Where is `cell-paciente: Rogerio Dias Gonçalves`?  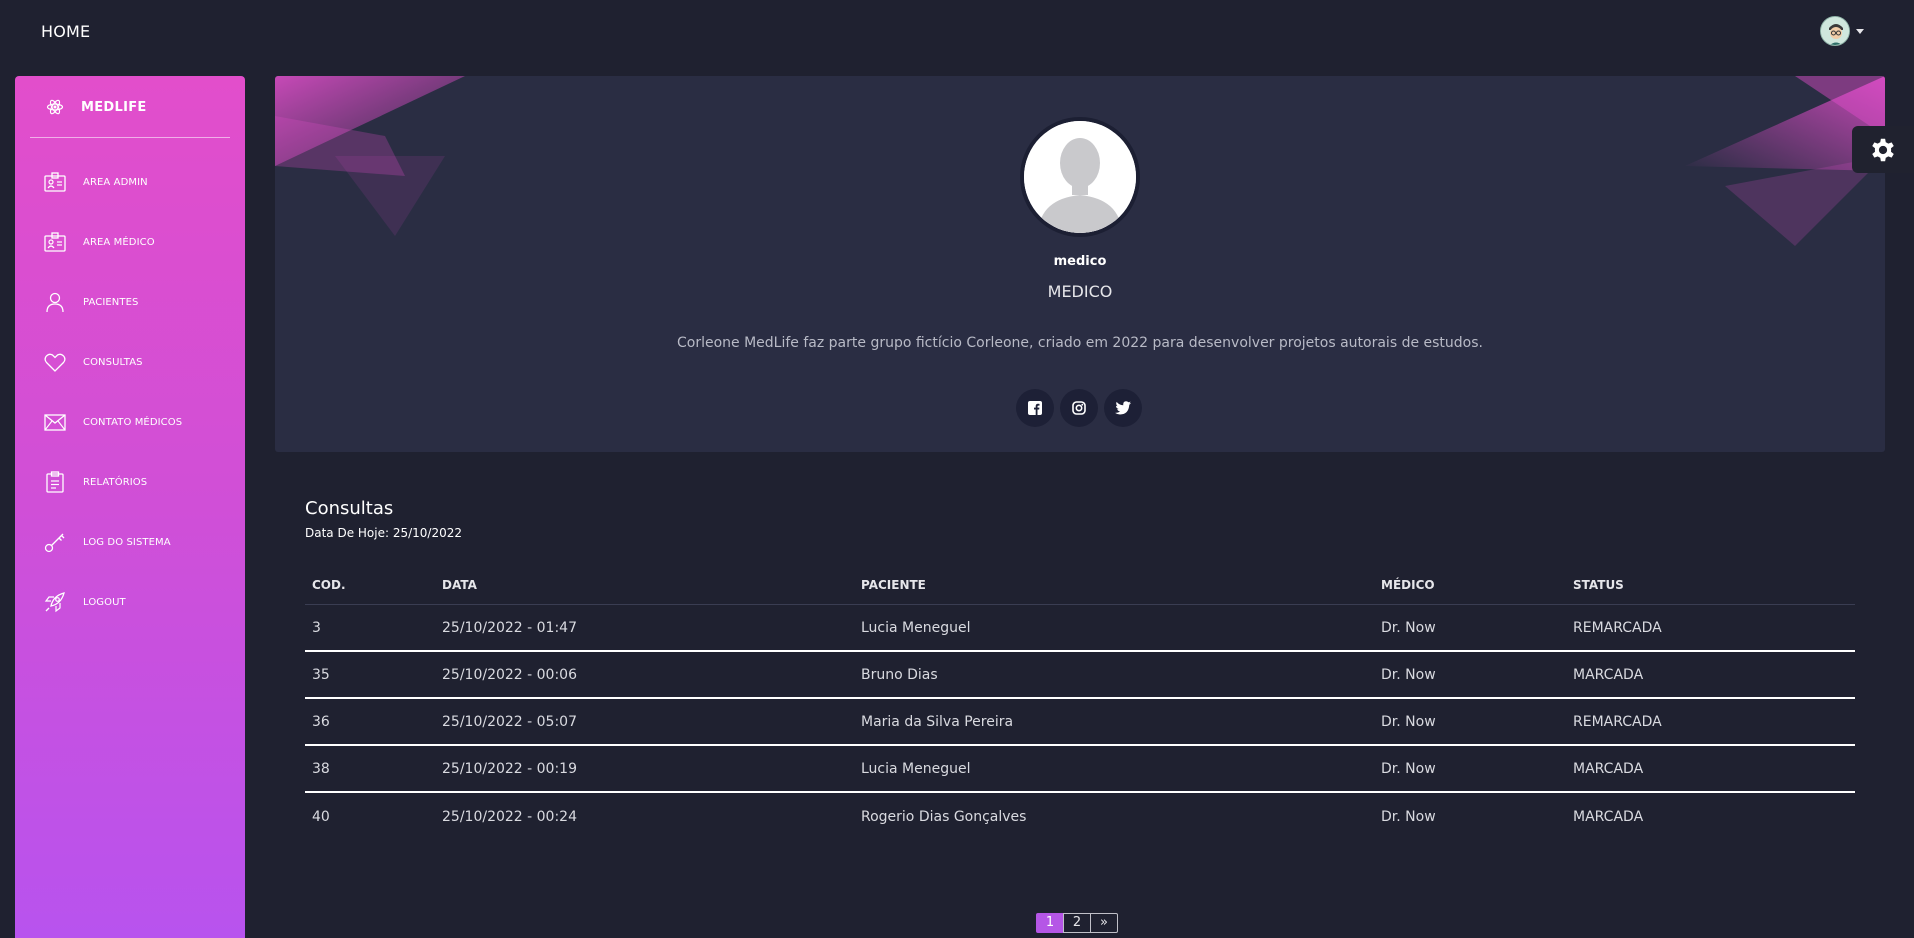 cell-paciente: Rogerio Dias Gonçalves is located at coordinates (944, 816).